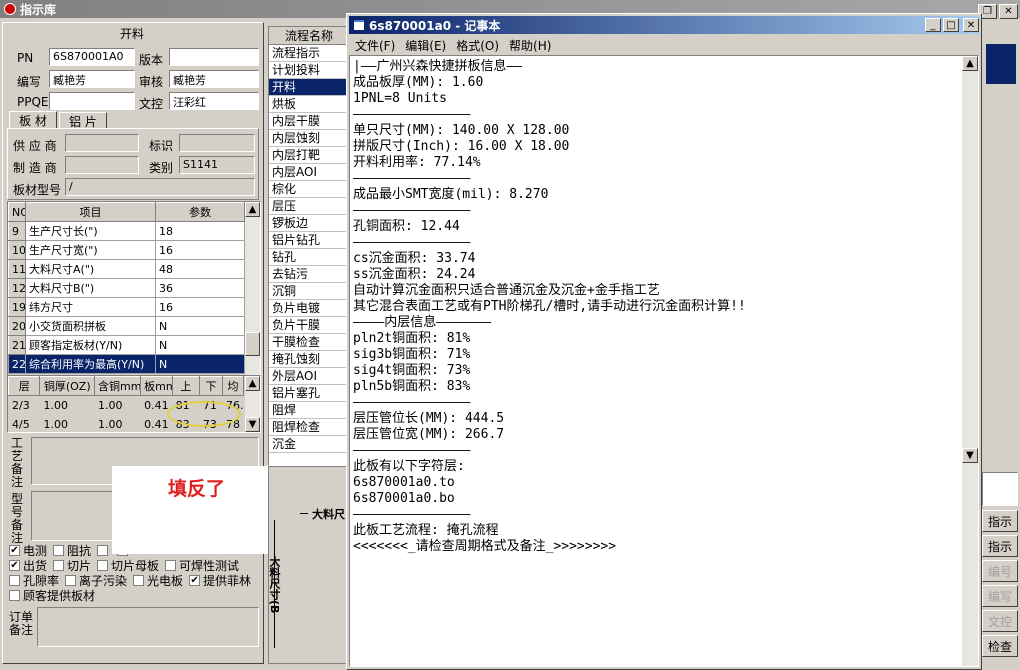 This screenshot has width=1020, height=670. Describe the element at coordinates (252, 209) in the screenshot. I see `scroll-up-arrow: ▲` at that location.